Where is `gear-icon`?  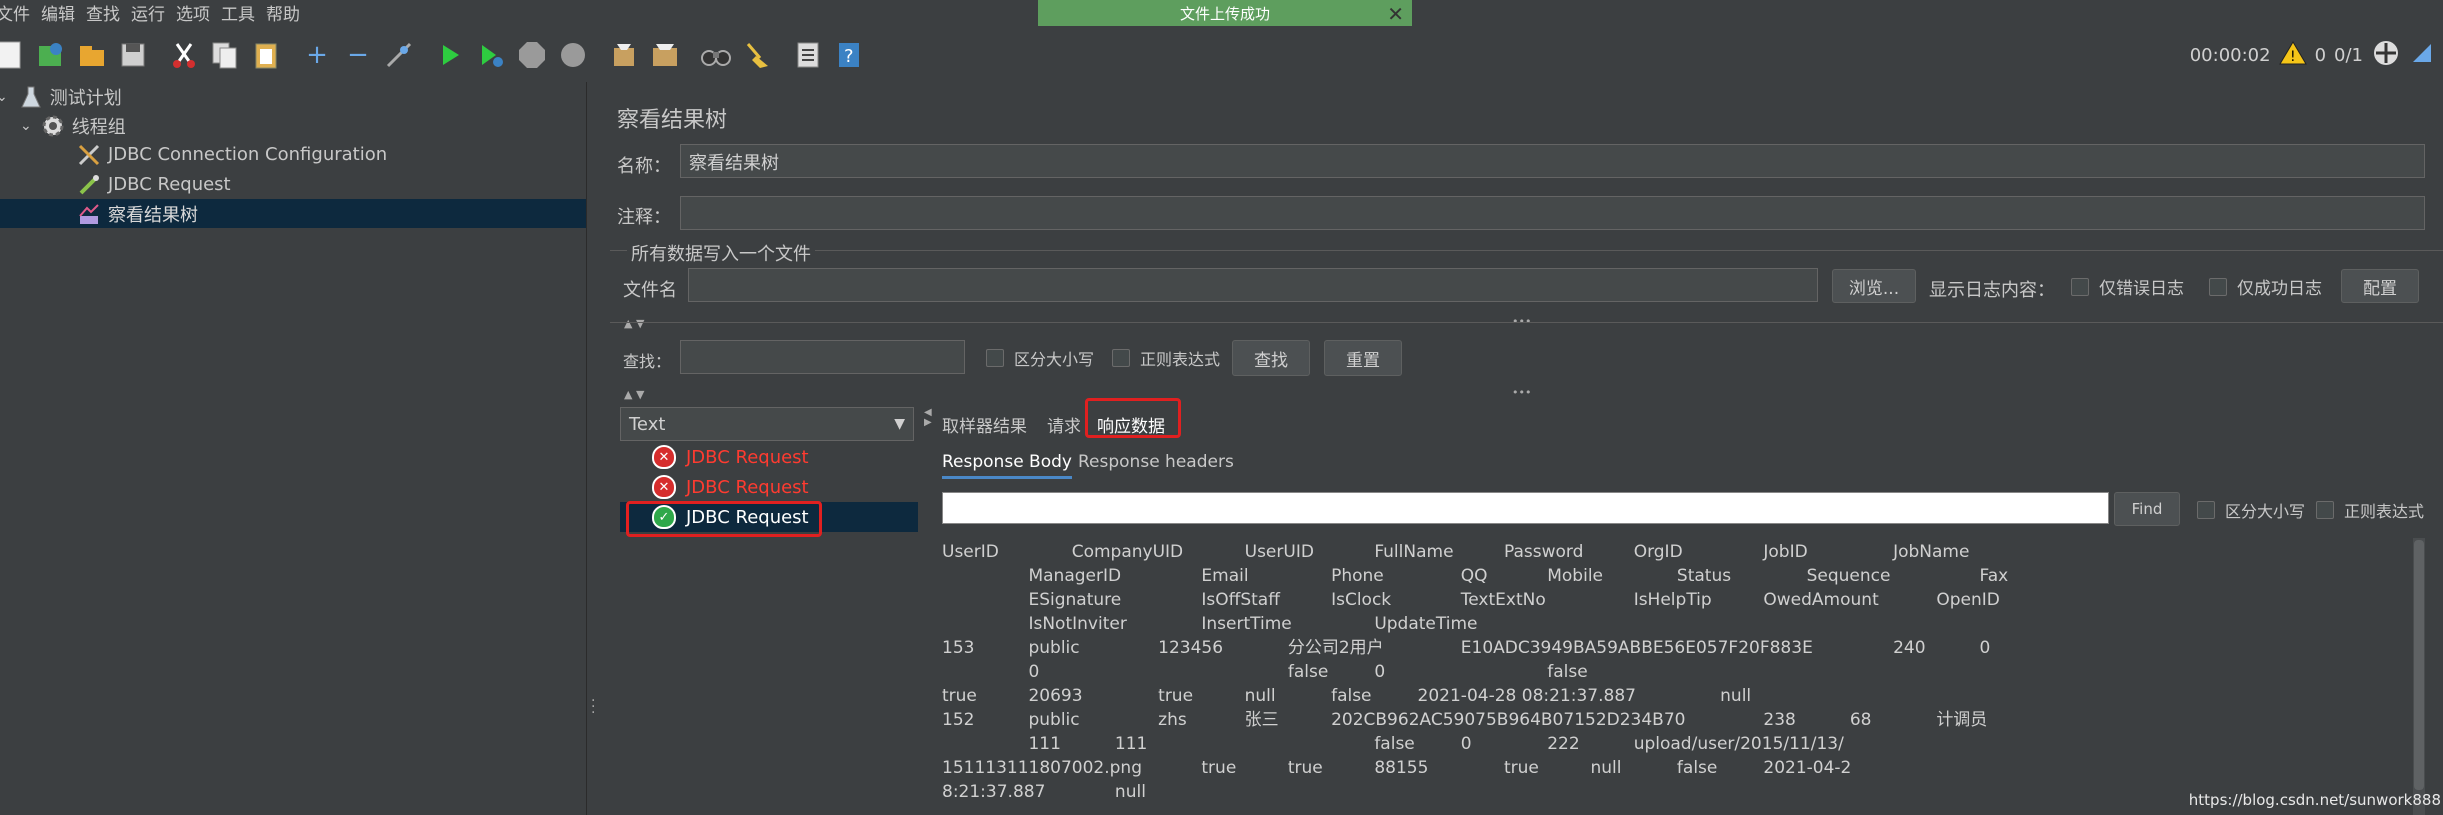 gear-icon is located at coordinates (53, 126).